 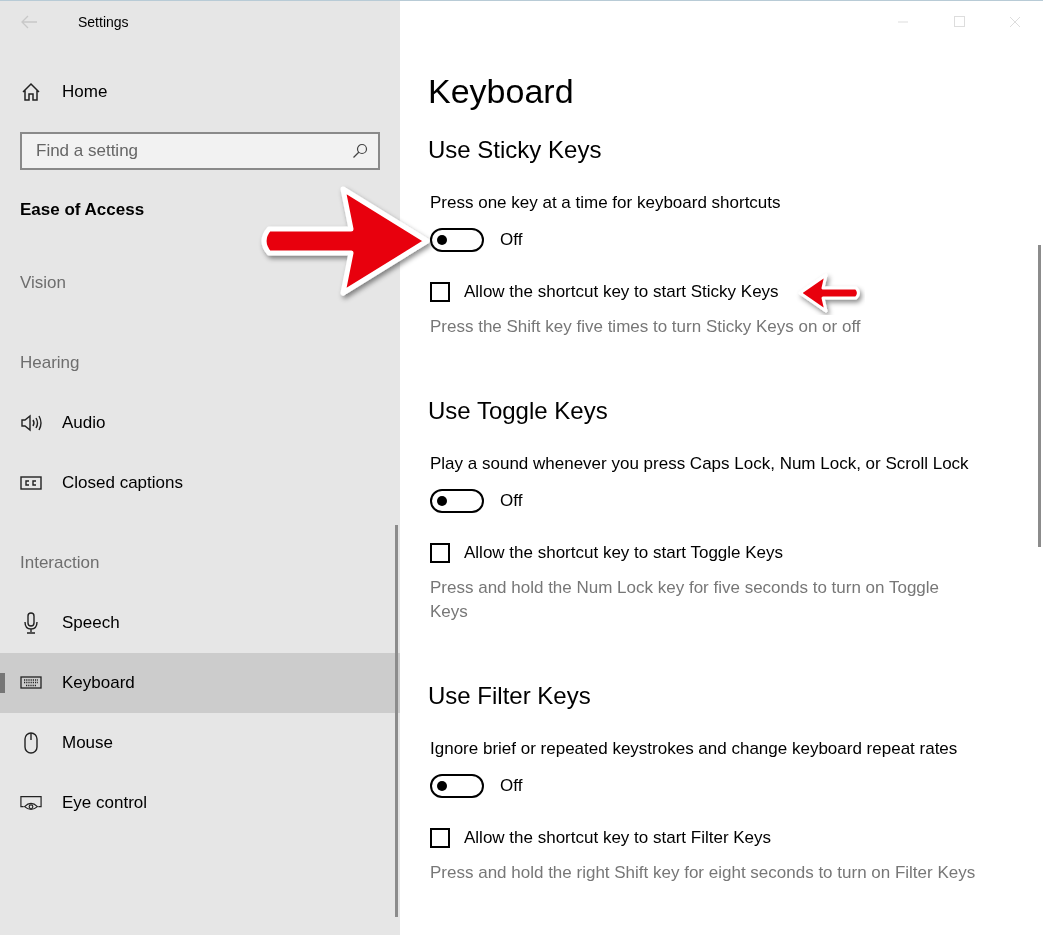 What do you see at coordinates (618, 838) in the screenshot?
I see `checkbox-label: Allow the shortcut key to start Filter Keys` at bounding box center [618, 838].